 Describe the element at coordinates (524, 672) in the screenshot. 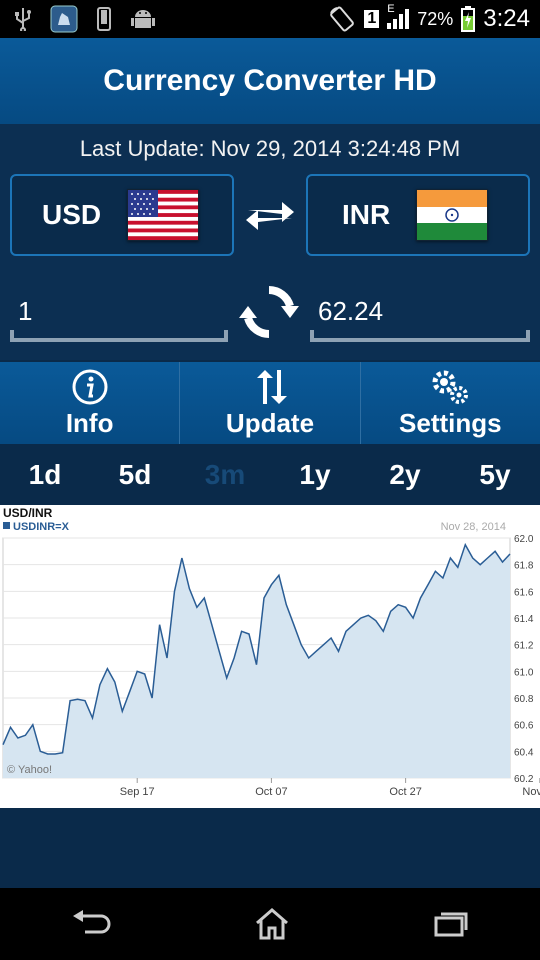

I see `y-tick-label: 61.0` at that location.